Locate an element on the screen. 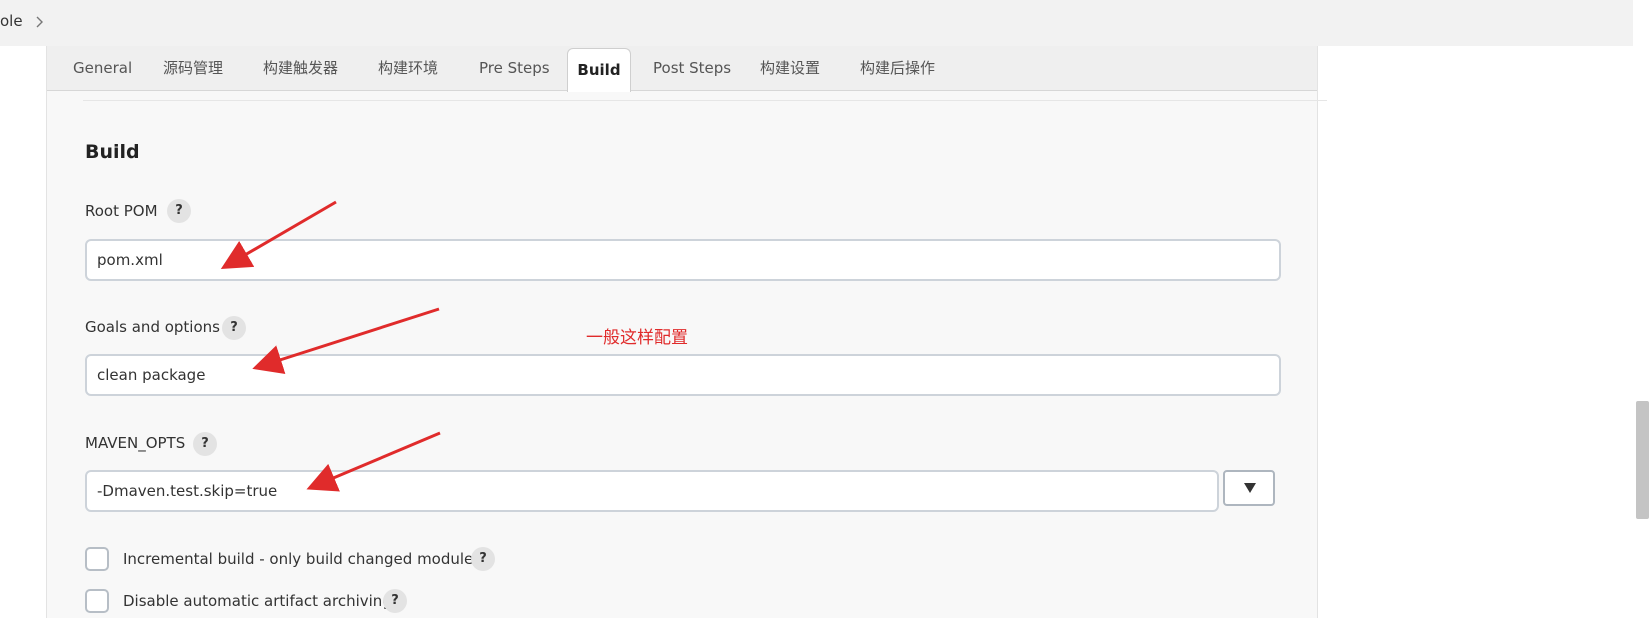  maven-opts-label: MAVEN_OPTS is located at coordinates (135, 443).